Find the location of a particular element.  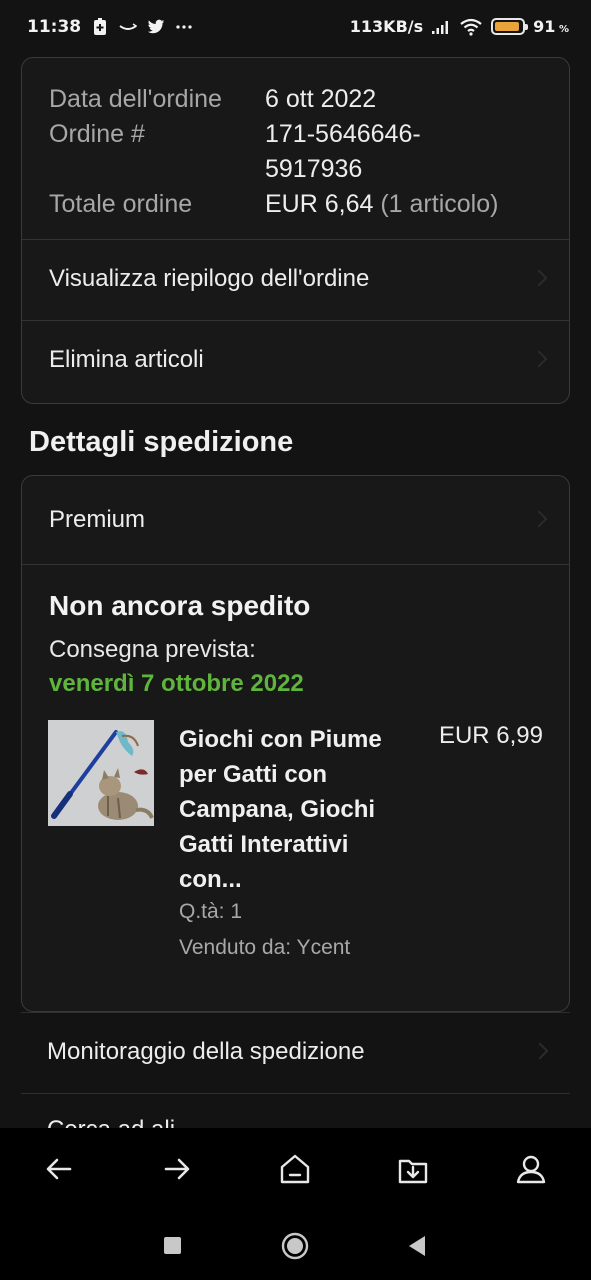

order-number-row: Ordine # 171-5646646- 5917936 is located at coordinates (302, 152).